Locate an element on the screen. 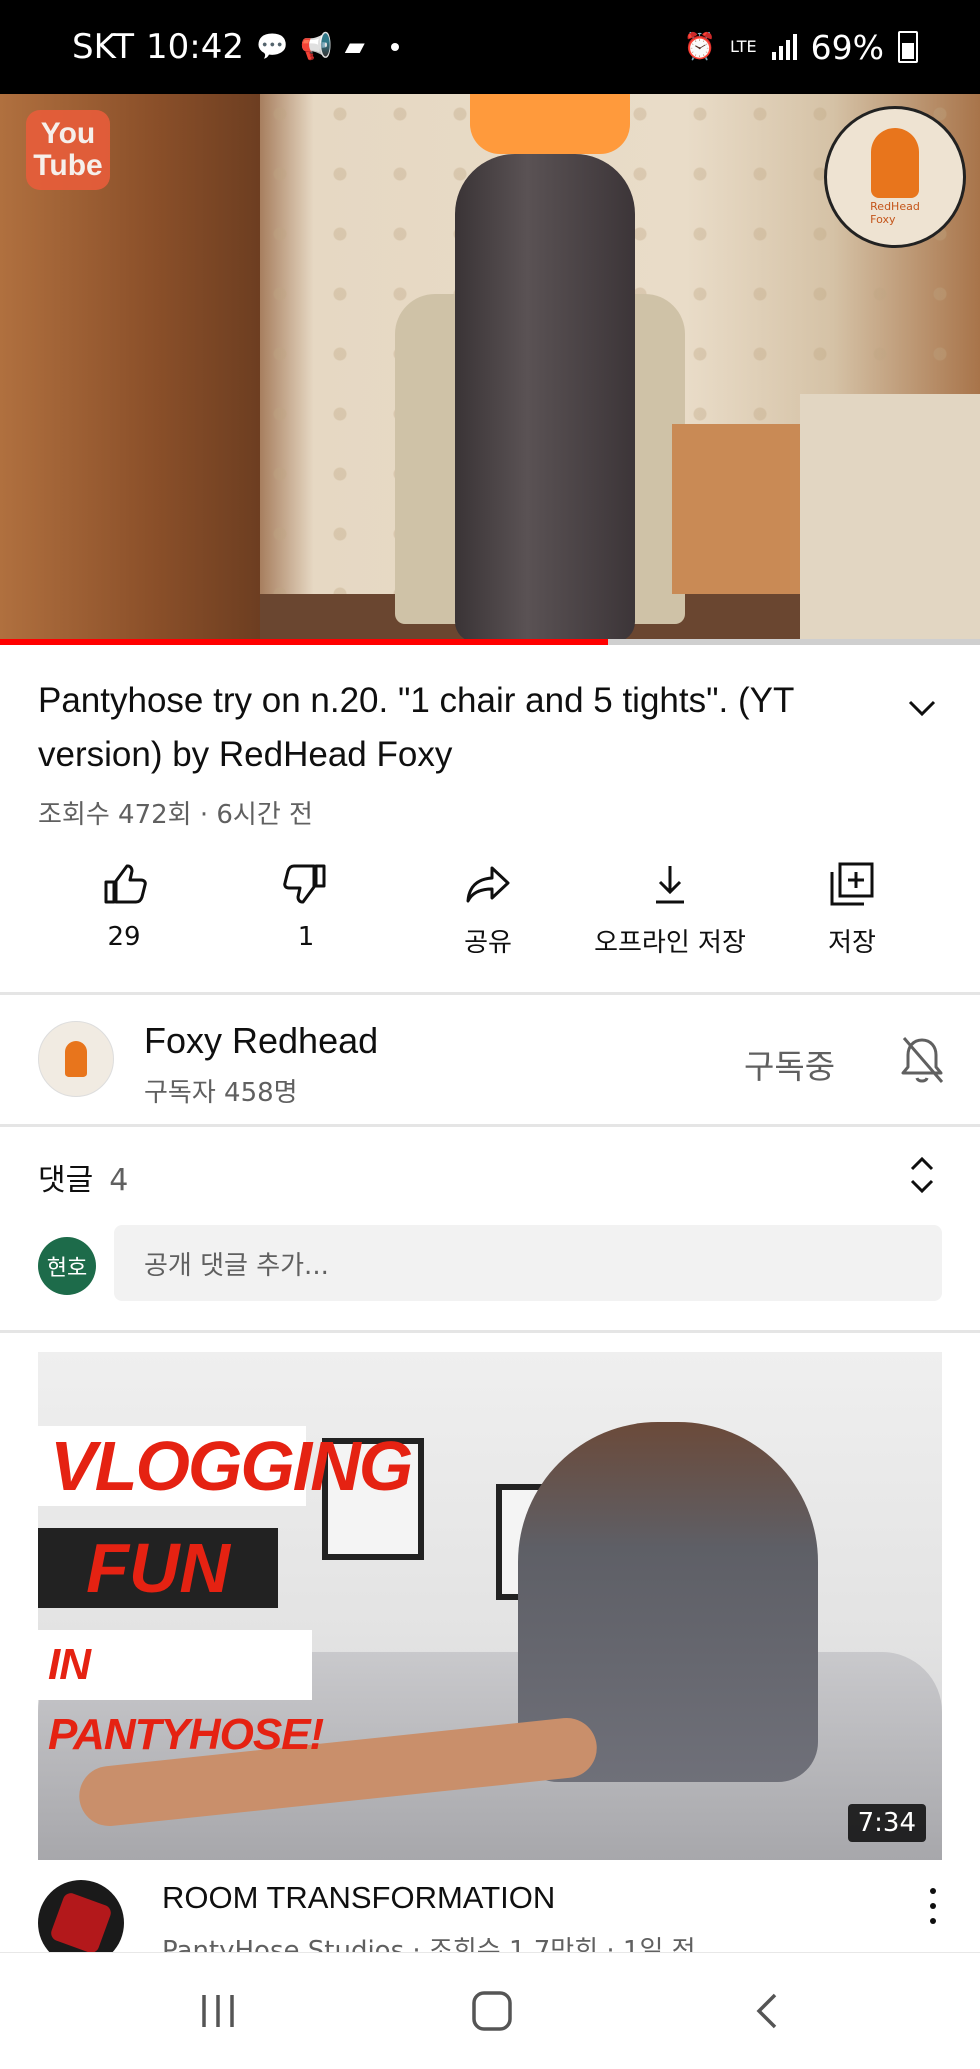 The height and width of the screenshot is (2069, 980). chevron-down-icon is located at coordinates (922, 708).